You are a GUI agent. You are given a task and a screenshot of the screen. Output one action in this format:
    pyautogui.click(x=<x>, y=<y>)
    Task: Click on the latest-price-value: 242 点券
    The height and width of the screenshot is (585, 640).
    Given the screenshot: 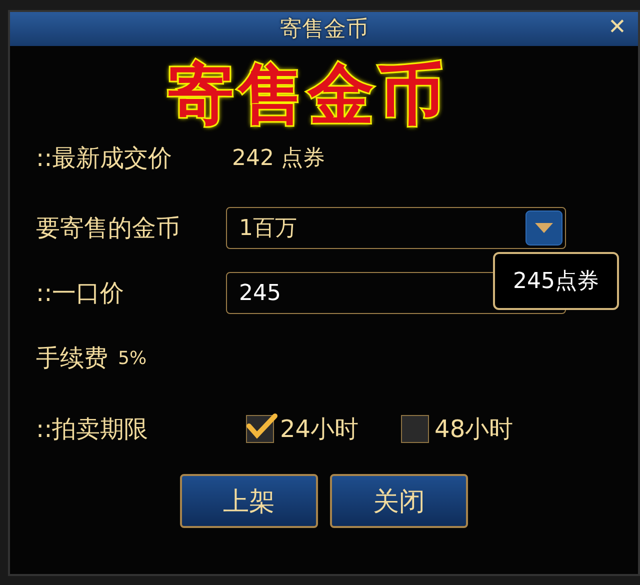 What is the action you would take?
    pyautogui.click(x=278, y=159)
    